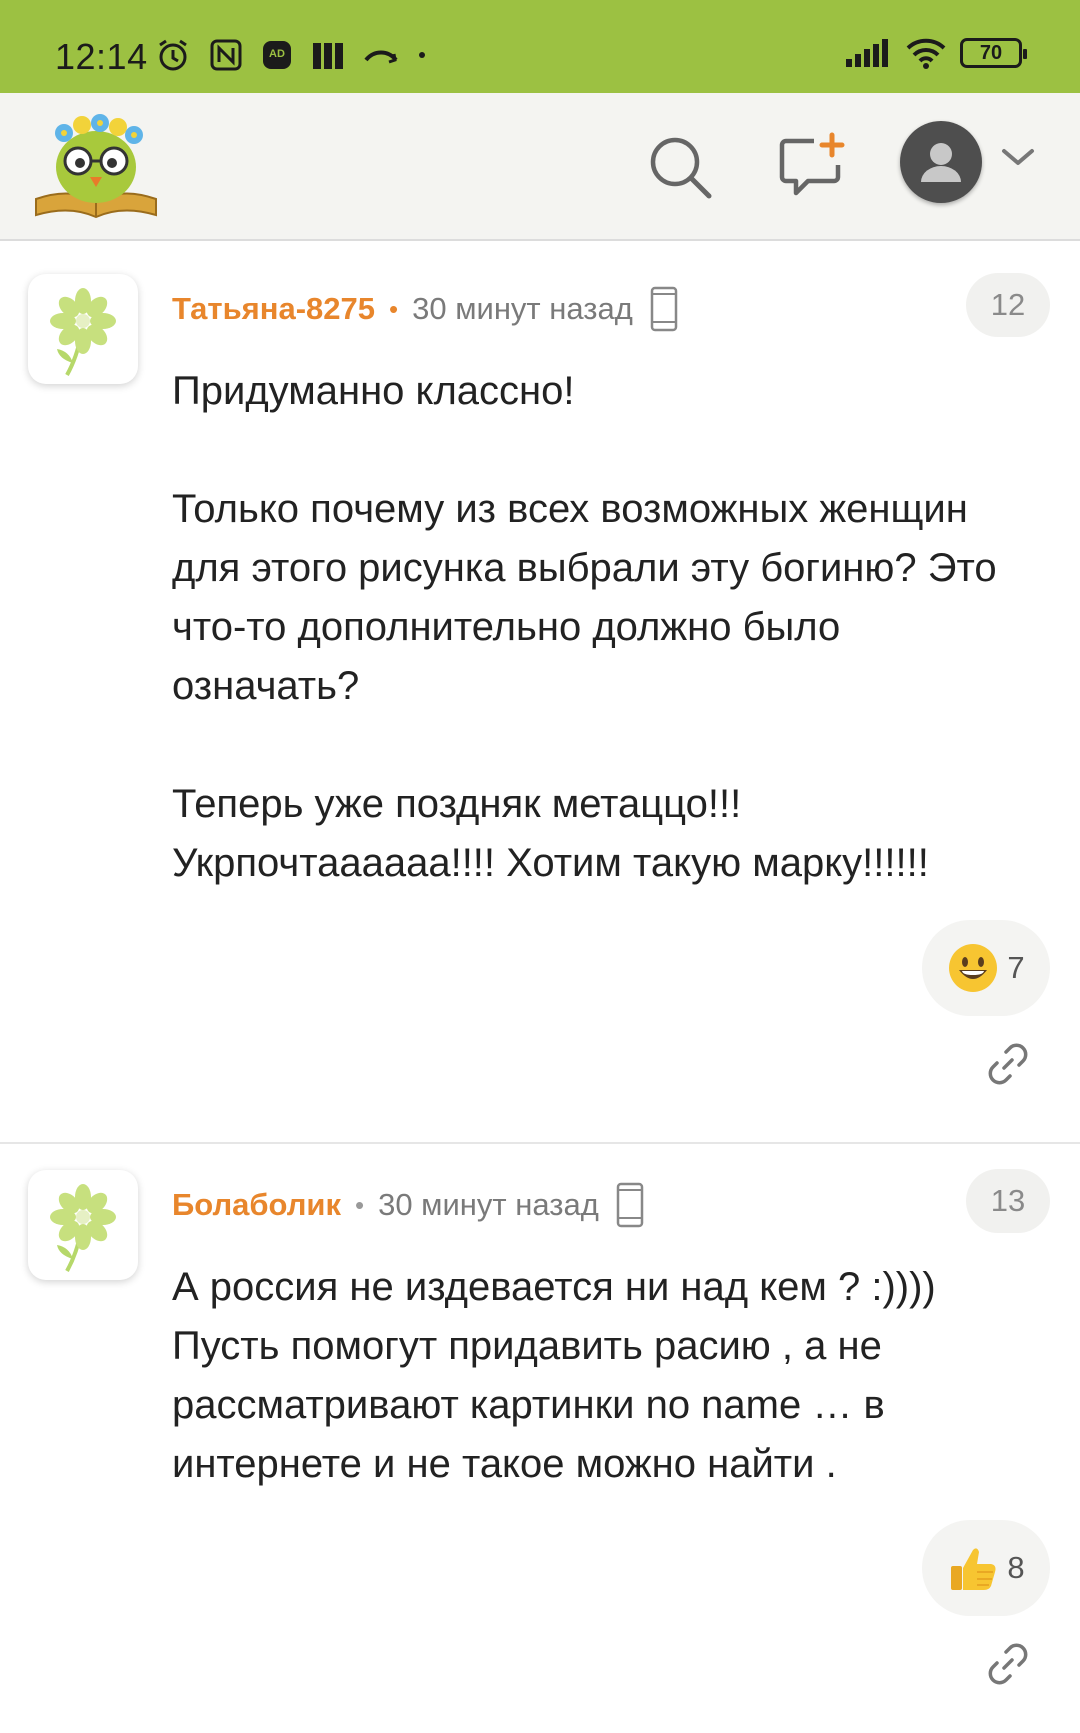 This screenshot has height=1733, width=1080. What do you see at coordinates (941, 162) in the screenshot?
I see `user-avatar-icon` at bounding box center [941, 162].